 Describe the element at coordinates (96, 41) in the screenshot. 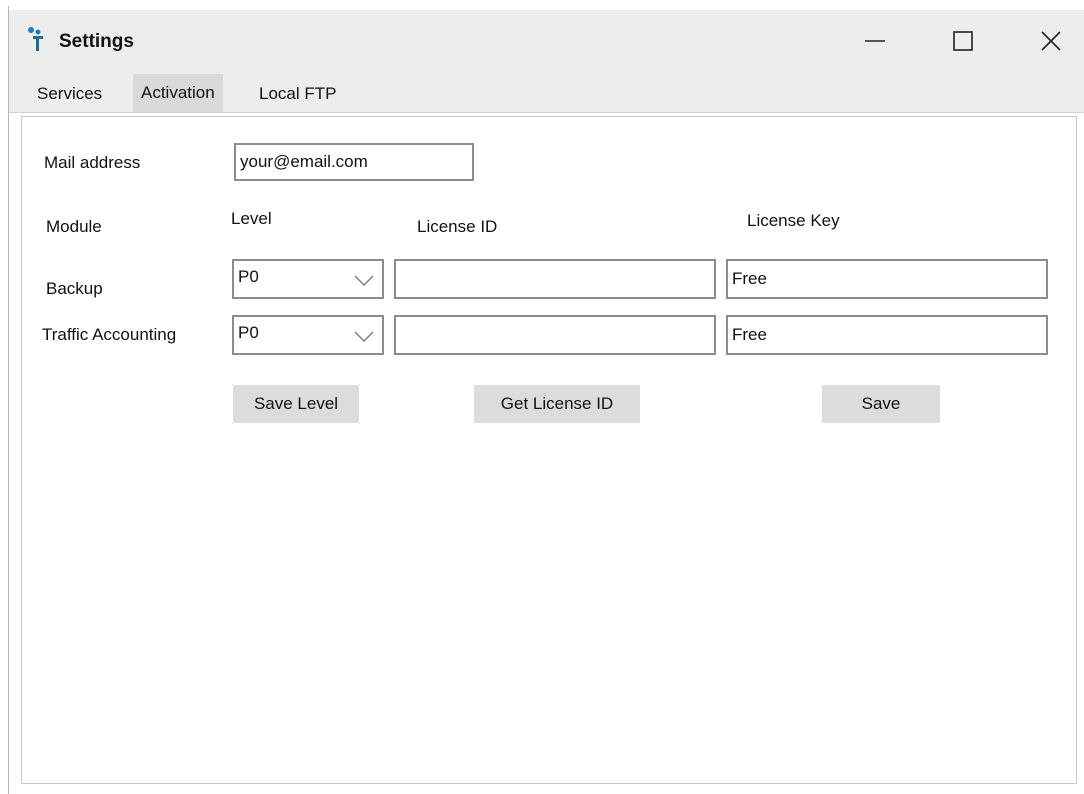

I see `window-title: Settings` at that location.